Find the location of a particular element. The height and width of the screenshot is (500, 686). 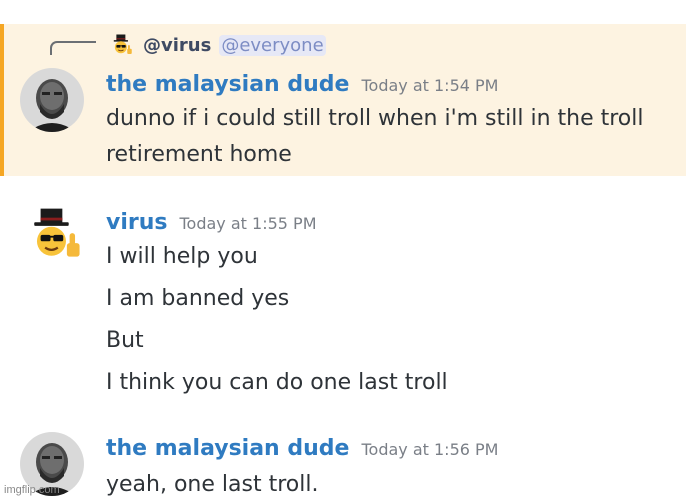

sunglasses-top-hat-thumbs-up-icon is located at coordinates (57, 232).